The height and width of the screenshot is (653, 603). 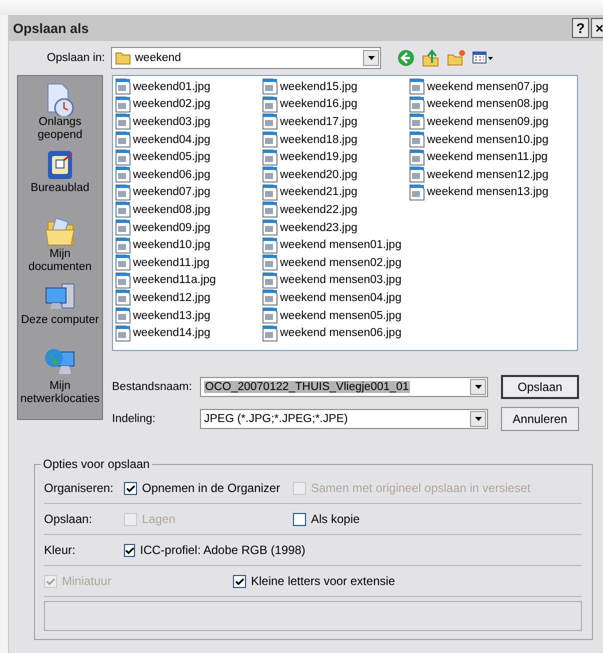 What do you see at coordinates (335, 105) in the screenshot?
I see `file-item: weekend16.jpg` at bounding box center [335, 105].